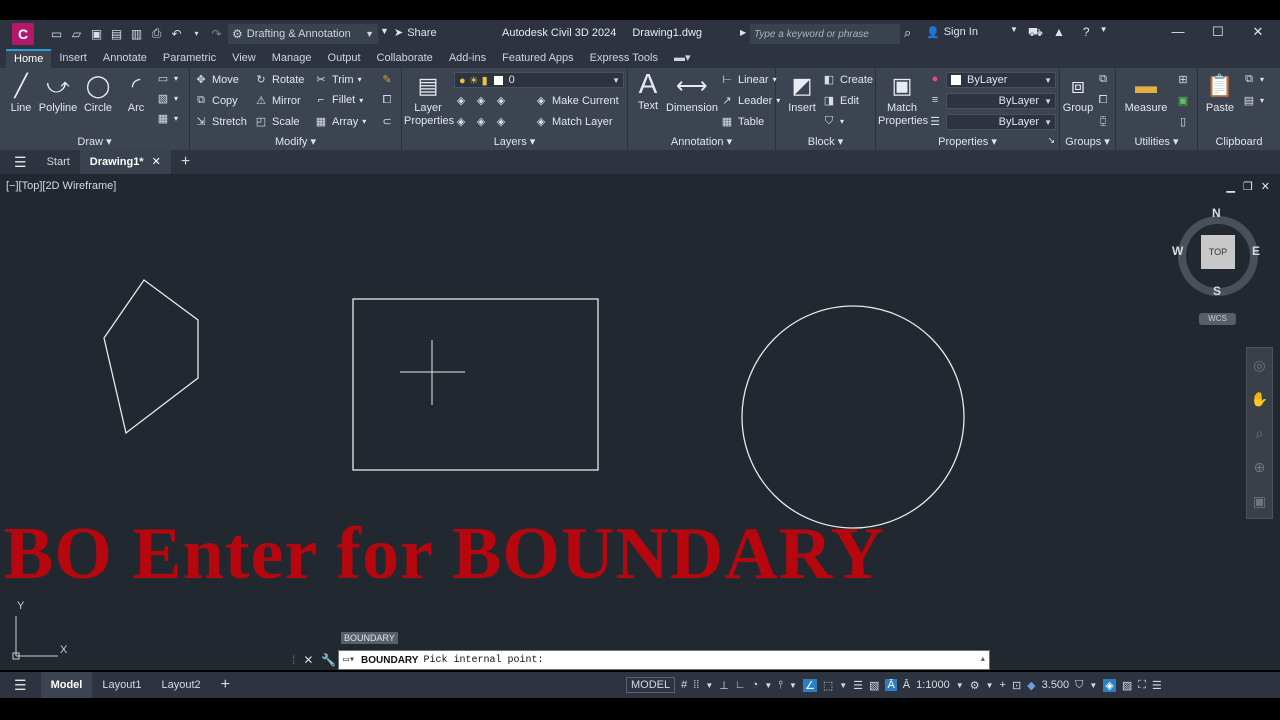  Describe the element at coordinates (1157, 685) in the screenshot. I see `customize-icon: ☰` at that location.